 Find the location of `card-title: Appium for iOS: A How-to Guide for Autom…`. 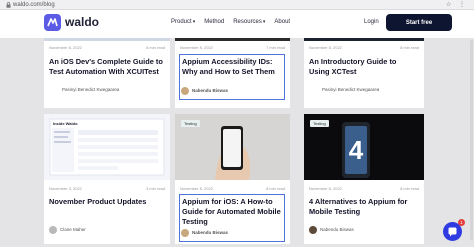

card-title: Appium for iOS: A How-to Guide for Autom… is located at coordinates (232, 218).